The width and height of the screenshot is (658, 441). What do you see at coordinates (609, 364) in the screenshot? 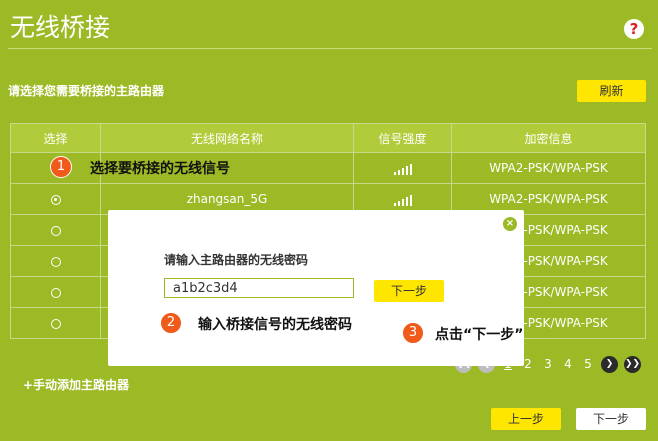
I see `next-page-icon: ❯` at bounding box center [609, 364].